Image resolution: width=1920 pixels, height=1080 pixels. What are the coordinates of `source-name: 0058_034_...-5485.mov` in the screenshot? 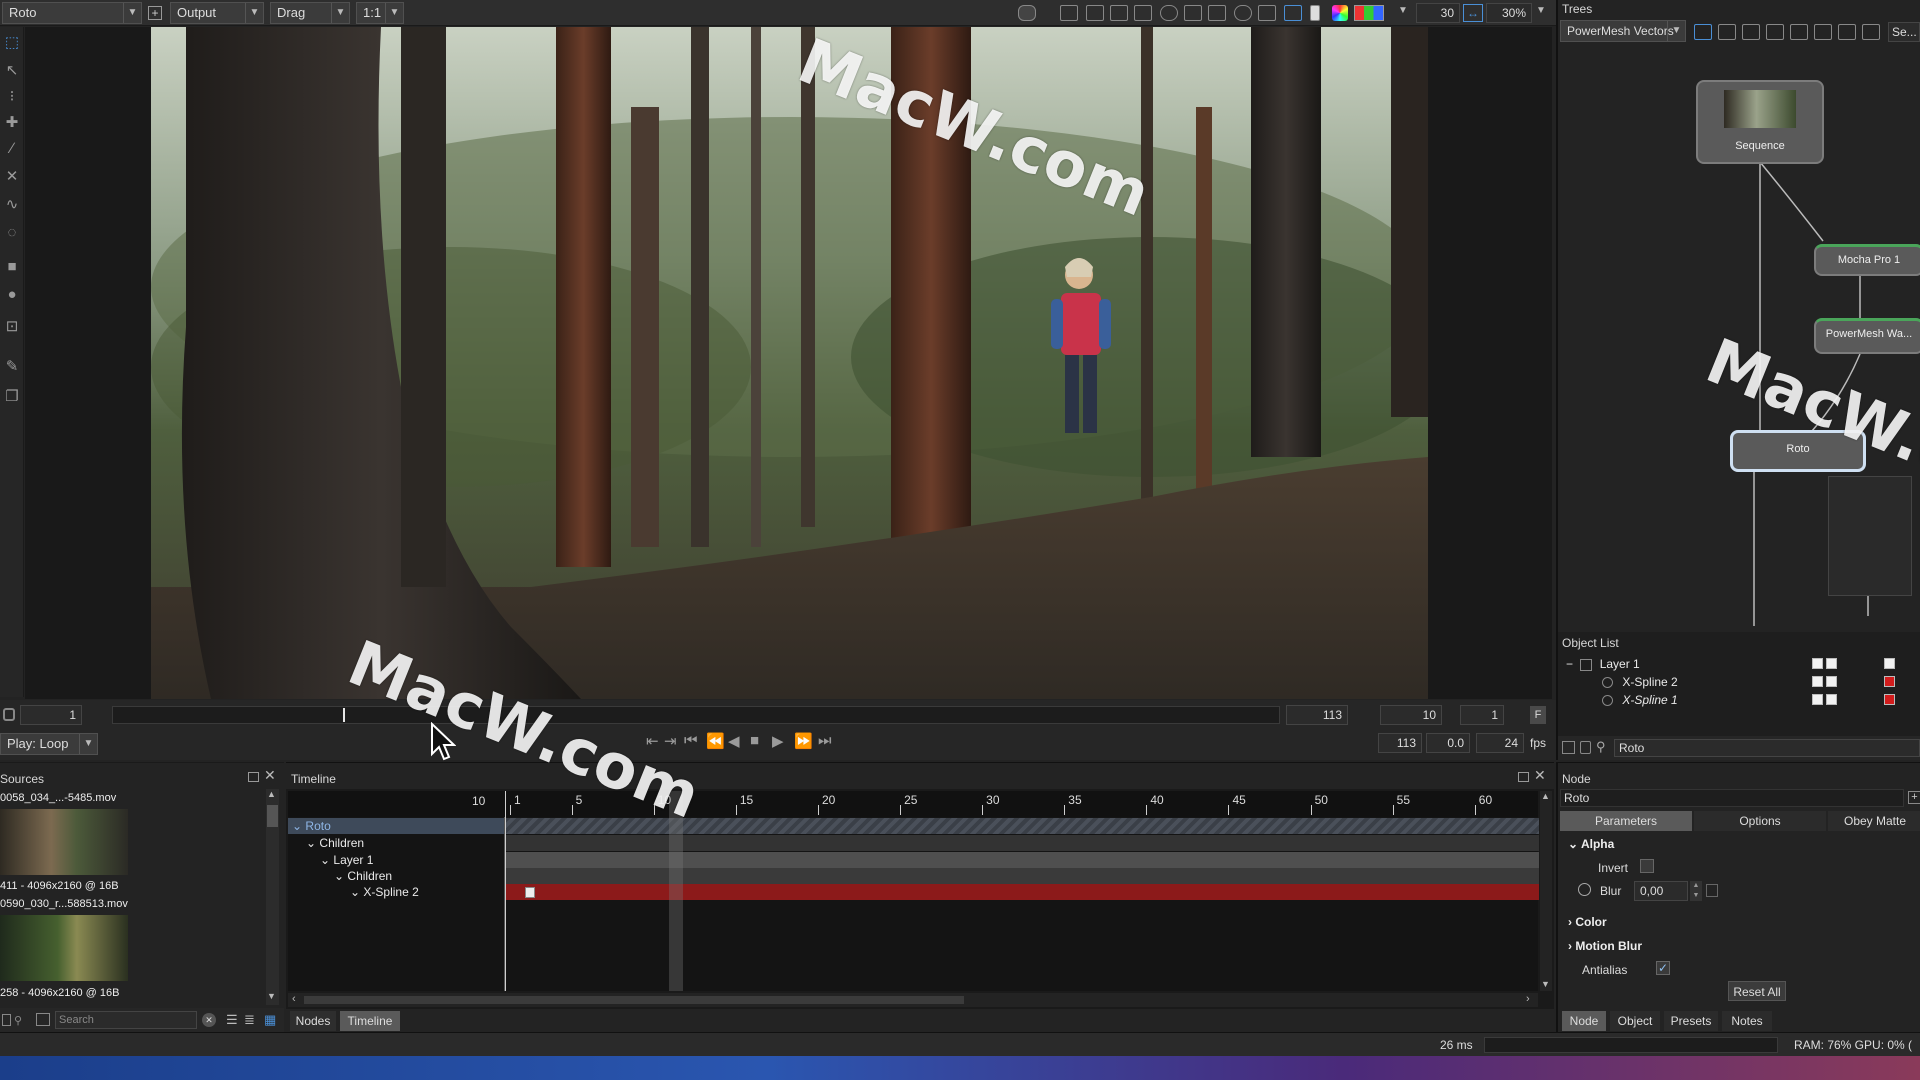 It's located at (58, 798).